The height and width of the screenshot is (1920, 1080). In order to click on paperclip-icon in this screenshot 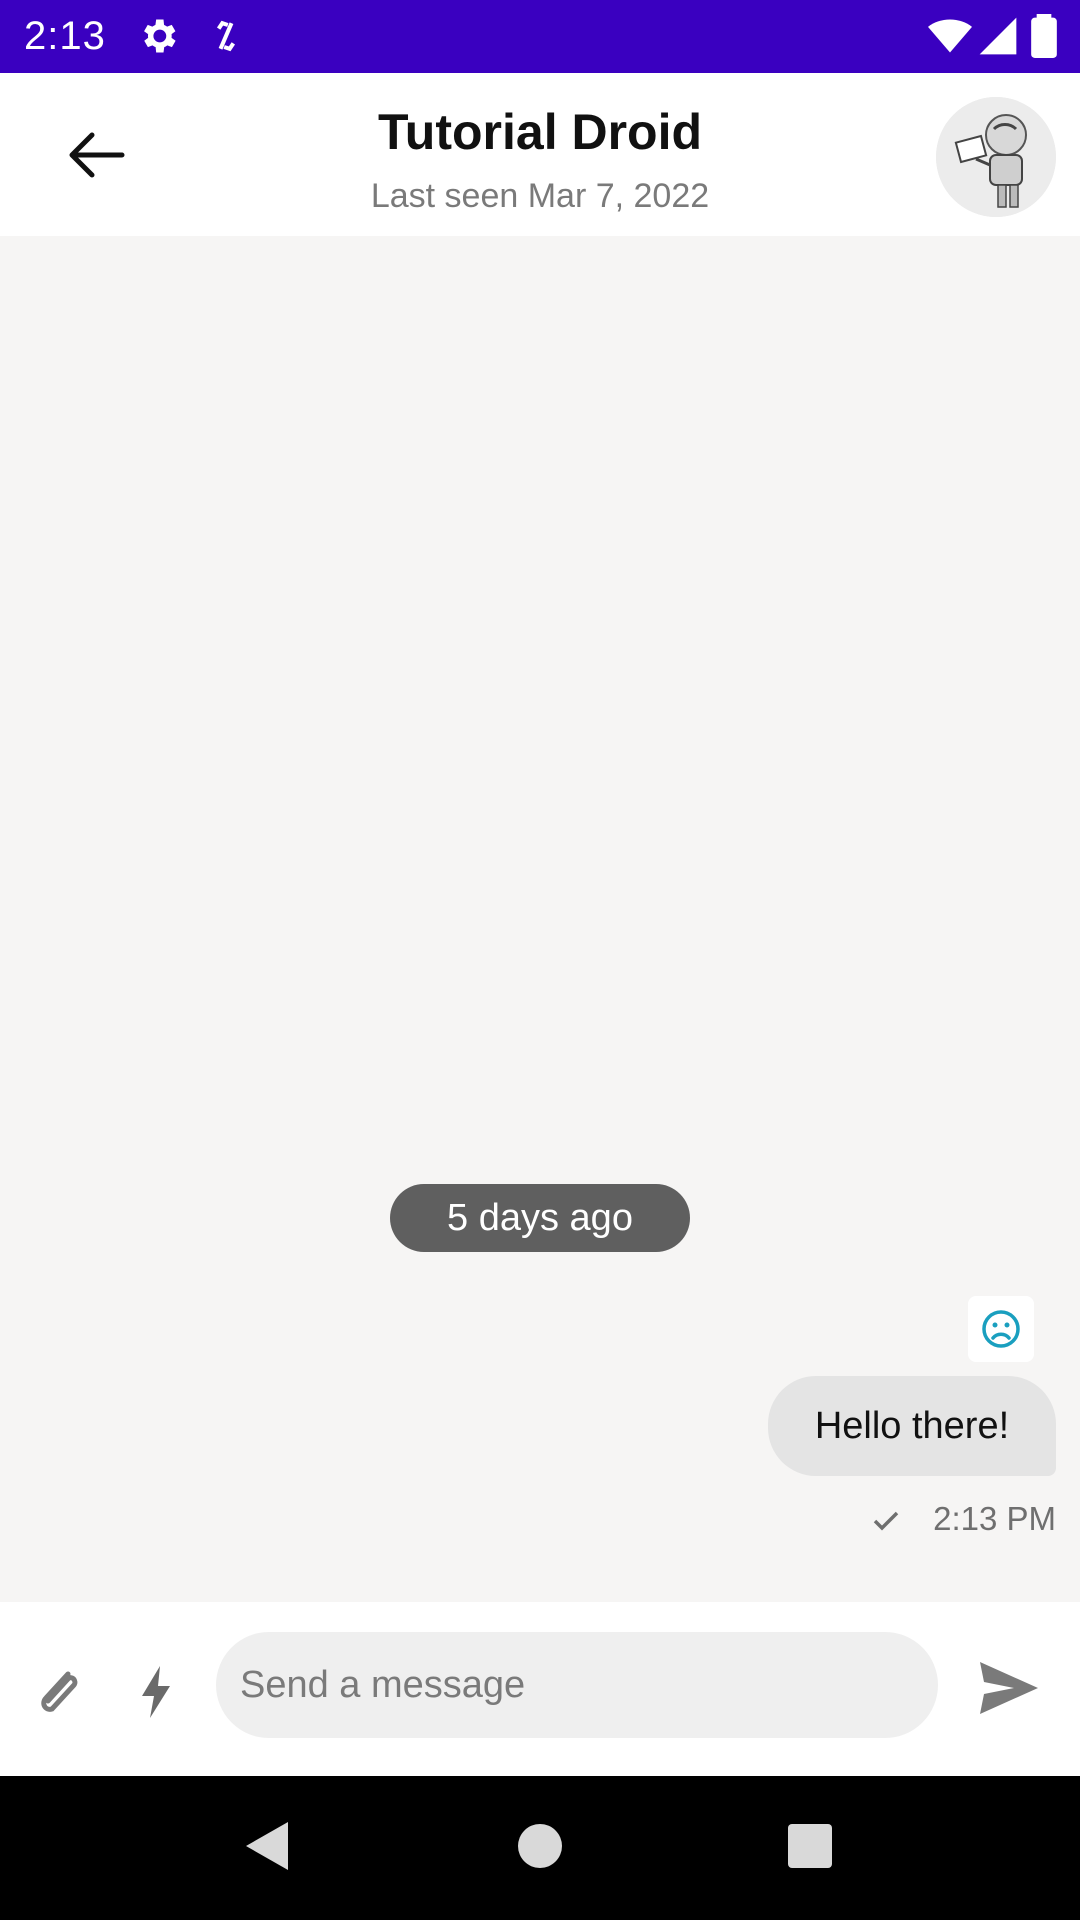, I will do `click(59, 1691)`.